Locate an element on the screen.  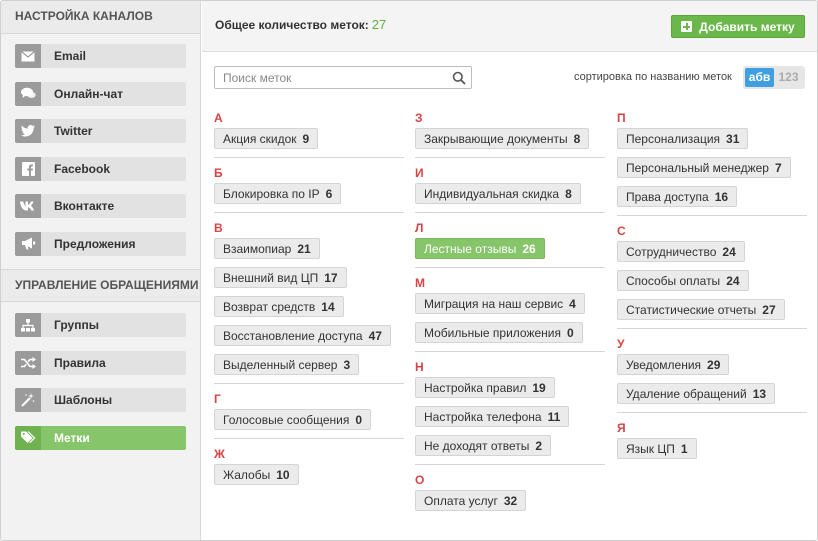
tag-chip: Настройка правил 19 is located at coordinates (485, 387).